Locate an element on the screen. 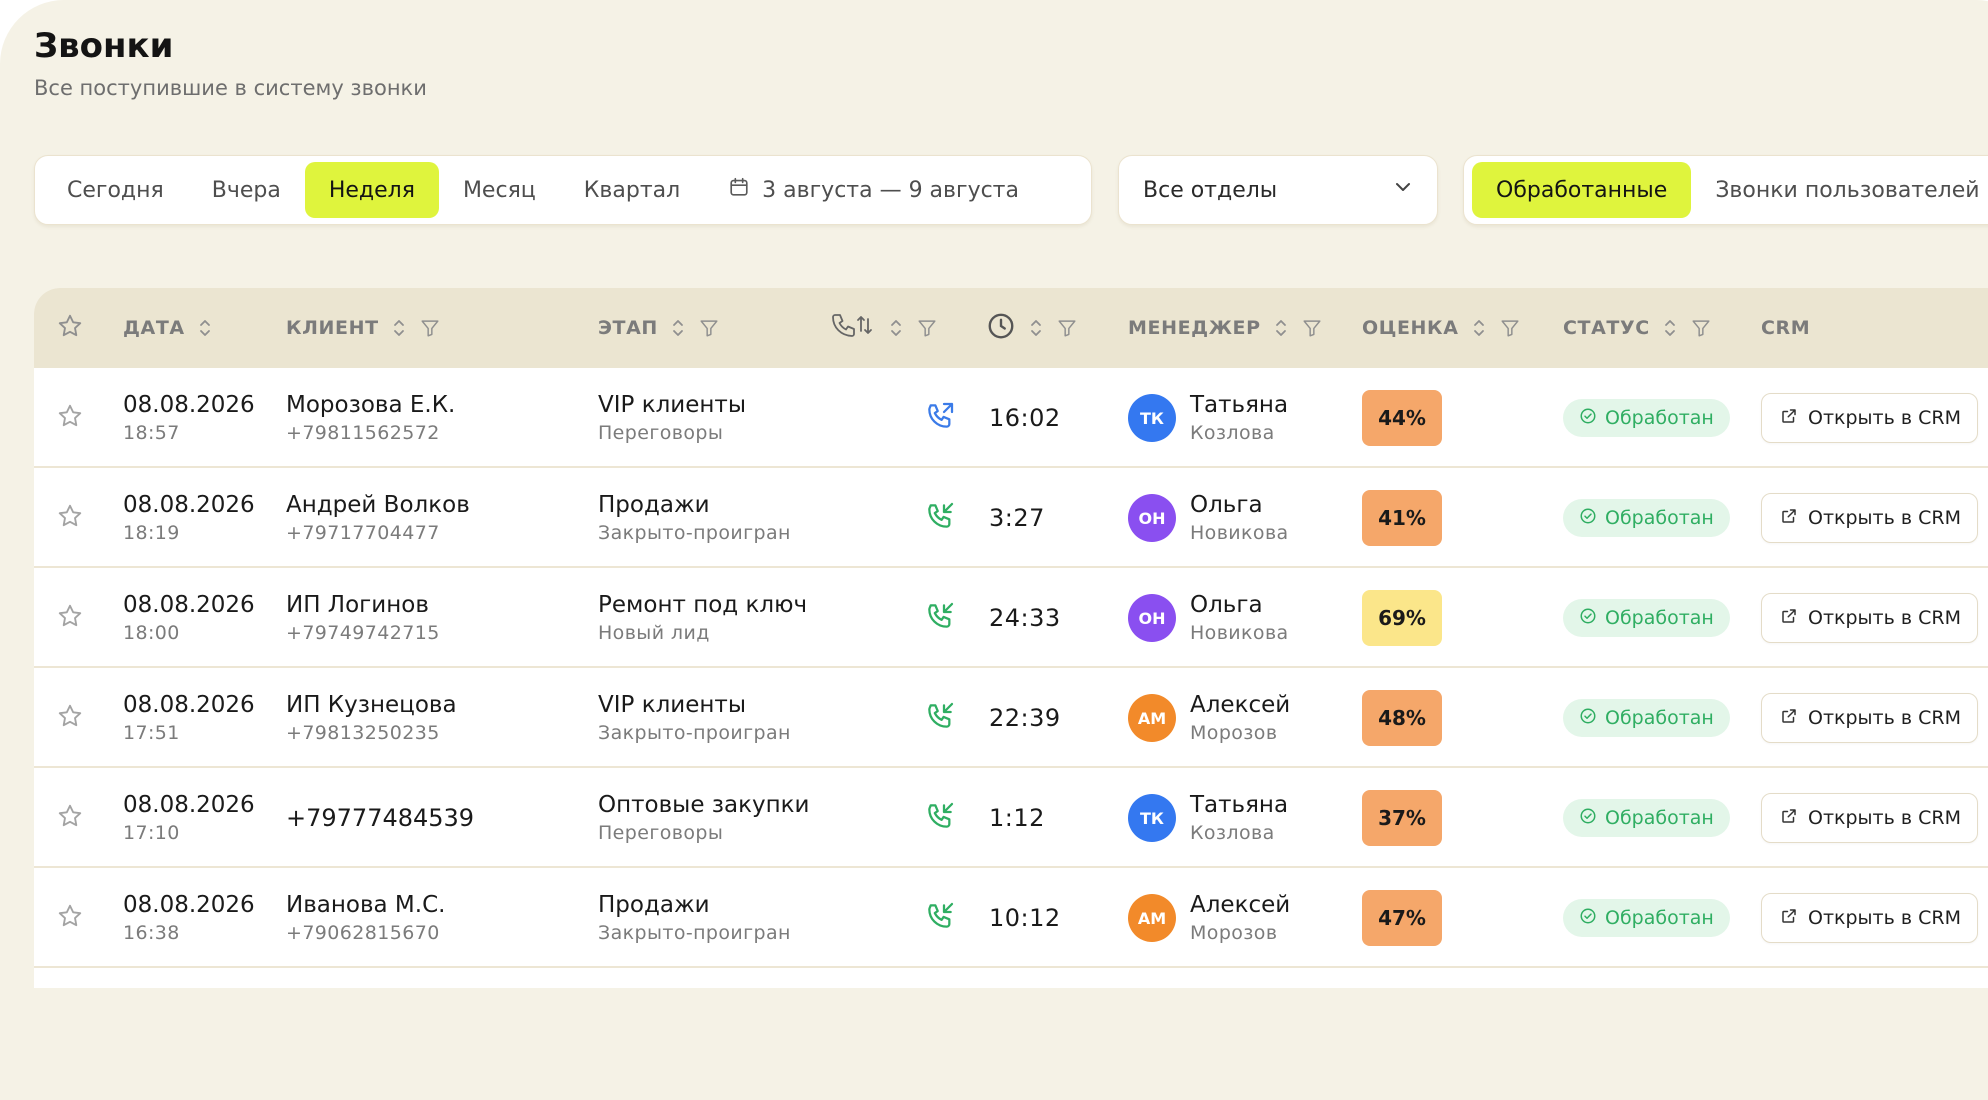 This screenshot has height=1100, width=1988. client-cell: Морозова Е.К. +79811562572 is located at coordinates (370, 418).